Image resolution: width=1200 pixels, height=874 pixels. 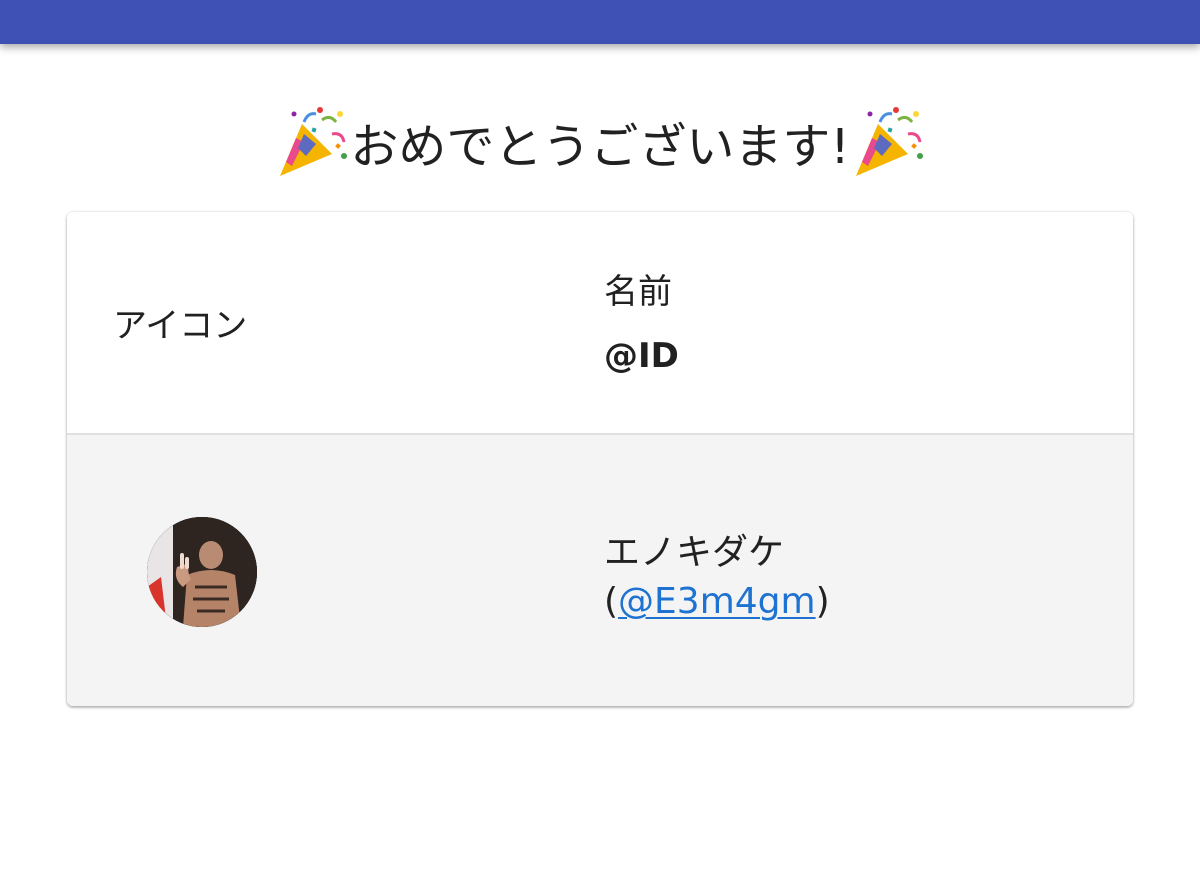 I want to click on user-name: エノキダケ, so click(x=694, y=552).